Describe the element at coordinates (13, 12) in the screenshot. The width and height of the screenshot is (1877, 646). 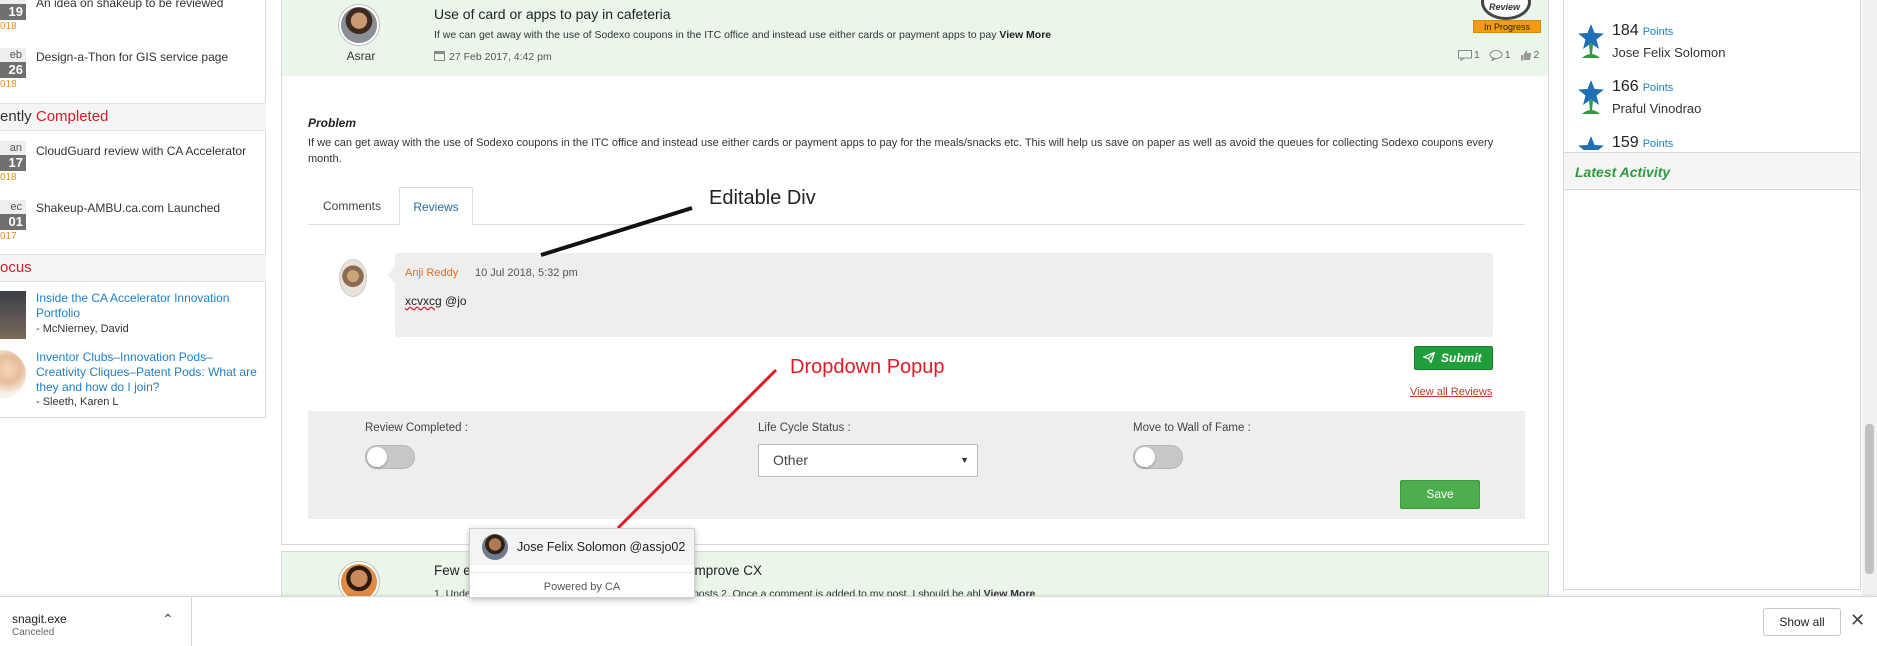
I see `date-day: 19` at that location.